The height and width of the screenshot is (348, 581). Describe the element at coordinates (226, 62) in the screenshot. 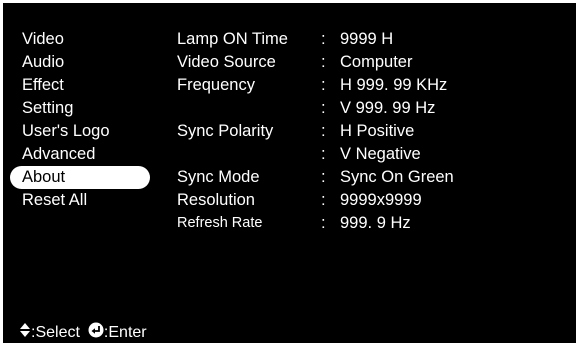

I see `info-label: Video Source` at that location.